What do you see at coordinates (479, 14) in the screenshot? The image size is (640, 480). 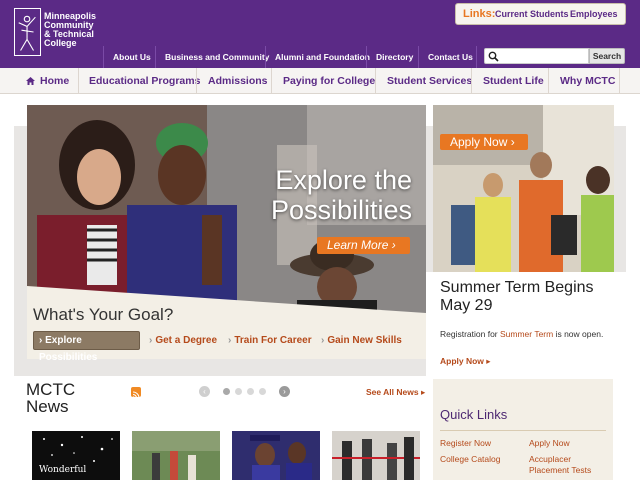 I see `links-label: Links:` at bounding box center [479, 14].